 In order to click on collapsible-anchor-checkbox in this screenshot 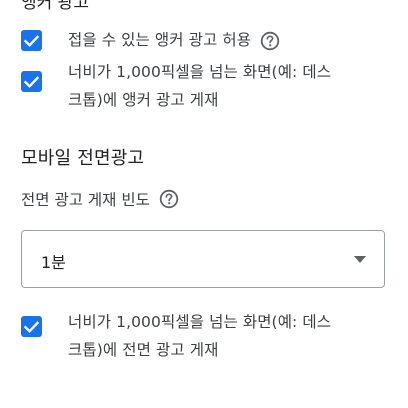, I will do `click(31, 40)`.